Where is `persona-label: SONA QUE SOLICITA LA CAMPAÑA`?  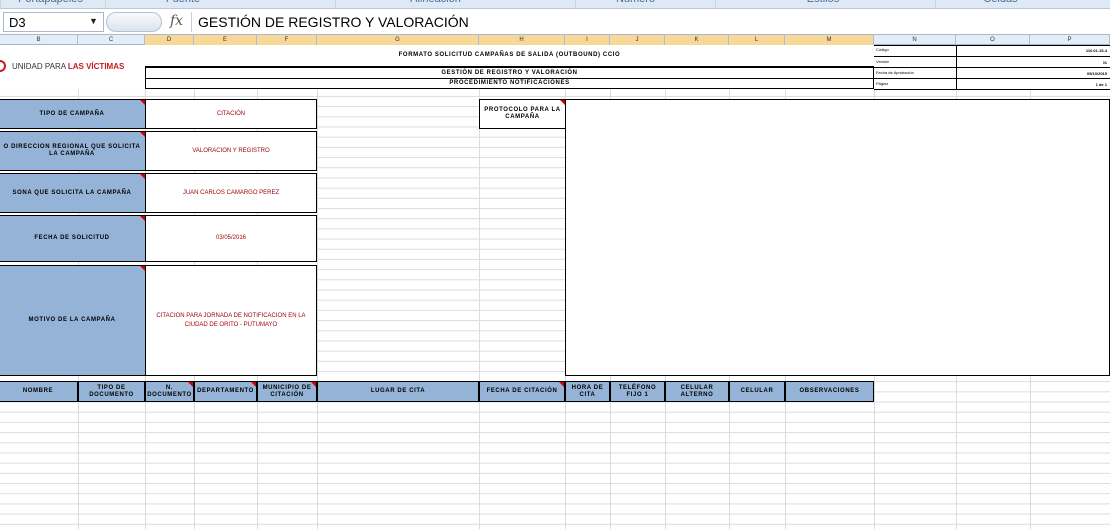
persona-label: SONA QUE SOLICITA LA CAMPAÑA is located at coordinates (73, 193).